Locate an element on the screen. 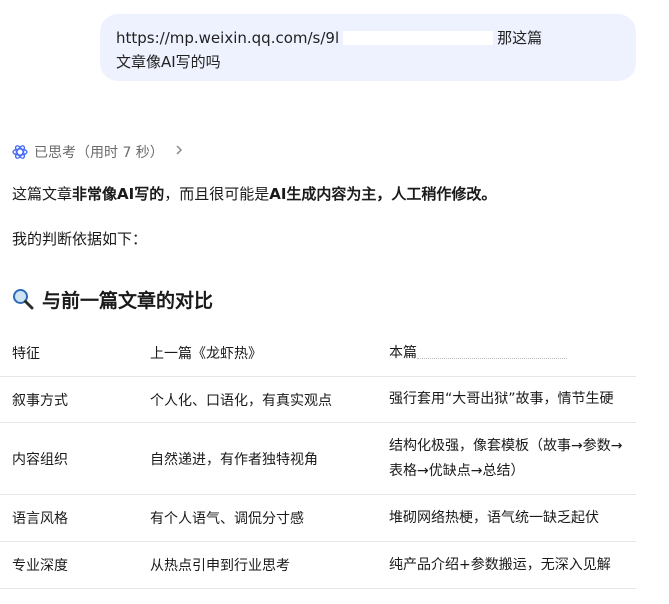  thinking-label: 已思考（用时 7 秒） is located at coordinates (99, 153).